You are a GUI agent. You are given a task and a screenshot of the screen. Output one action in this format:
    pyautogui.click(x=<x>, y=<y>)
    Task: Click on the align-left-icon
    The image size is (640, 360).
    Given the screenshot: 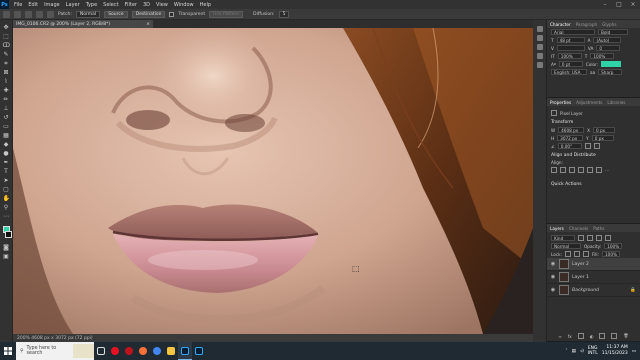 What is the action you would take?
    pyautogui.click(x=554, y=170)
    